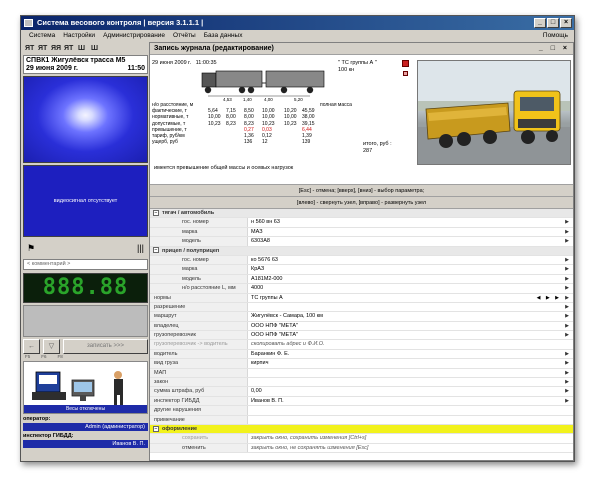  What do you see at coordinates (540, 23) in the screenshot?
I see `minimize-button: _` at bounding box center [540, 23].